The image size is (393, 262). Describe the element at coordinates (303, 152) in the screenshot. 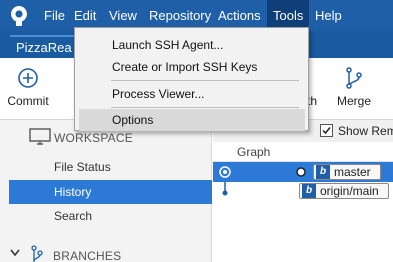

I see `graph-column-header: Graph` at that location.